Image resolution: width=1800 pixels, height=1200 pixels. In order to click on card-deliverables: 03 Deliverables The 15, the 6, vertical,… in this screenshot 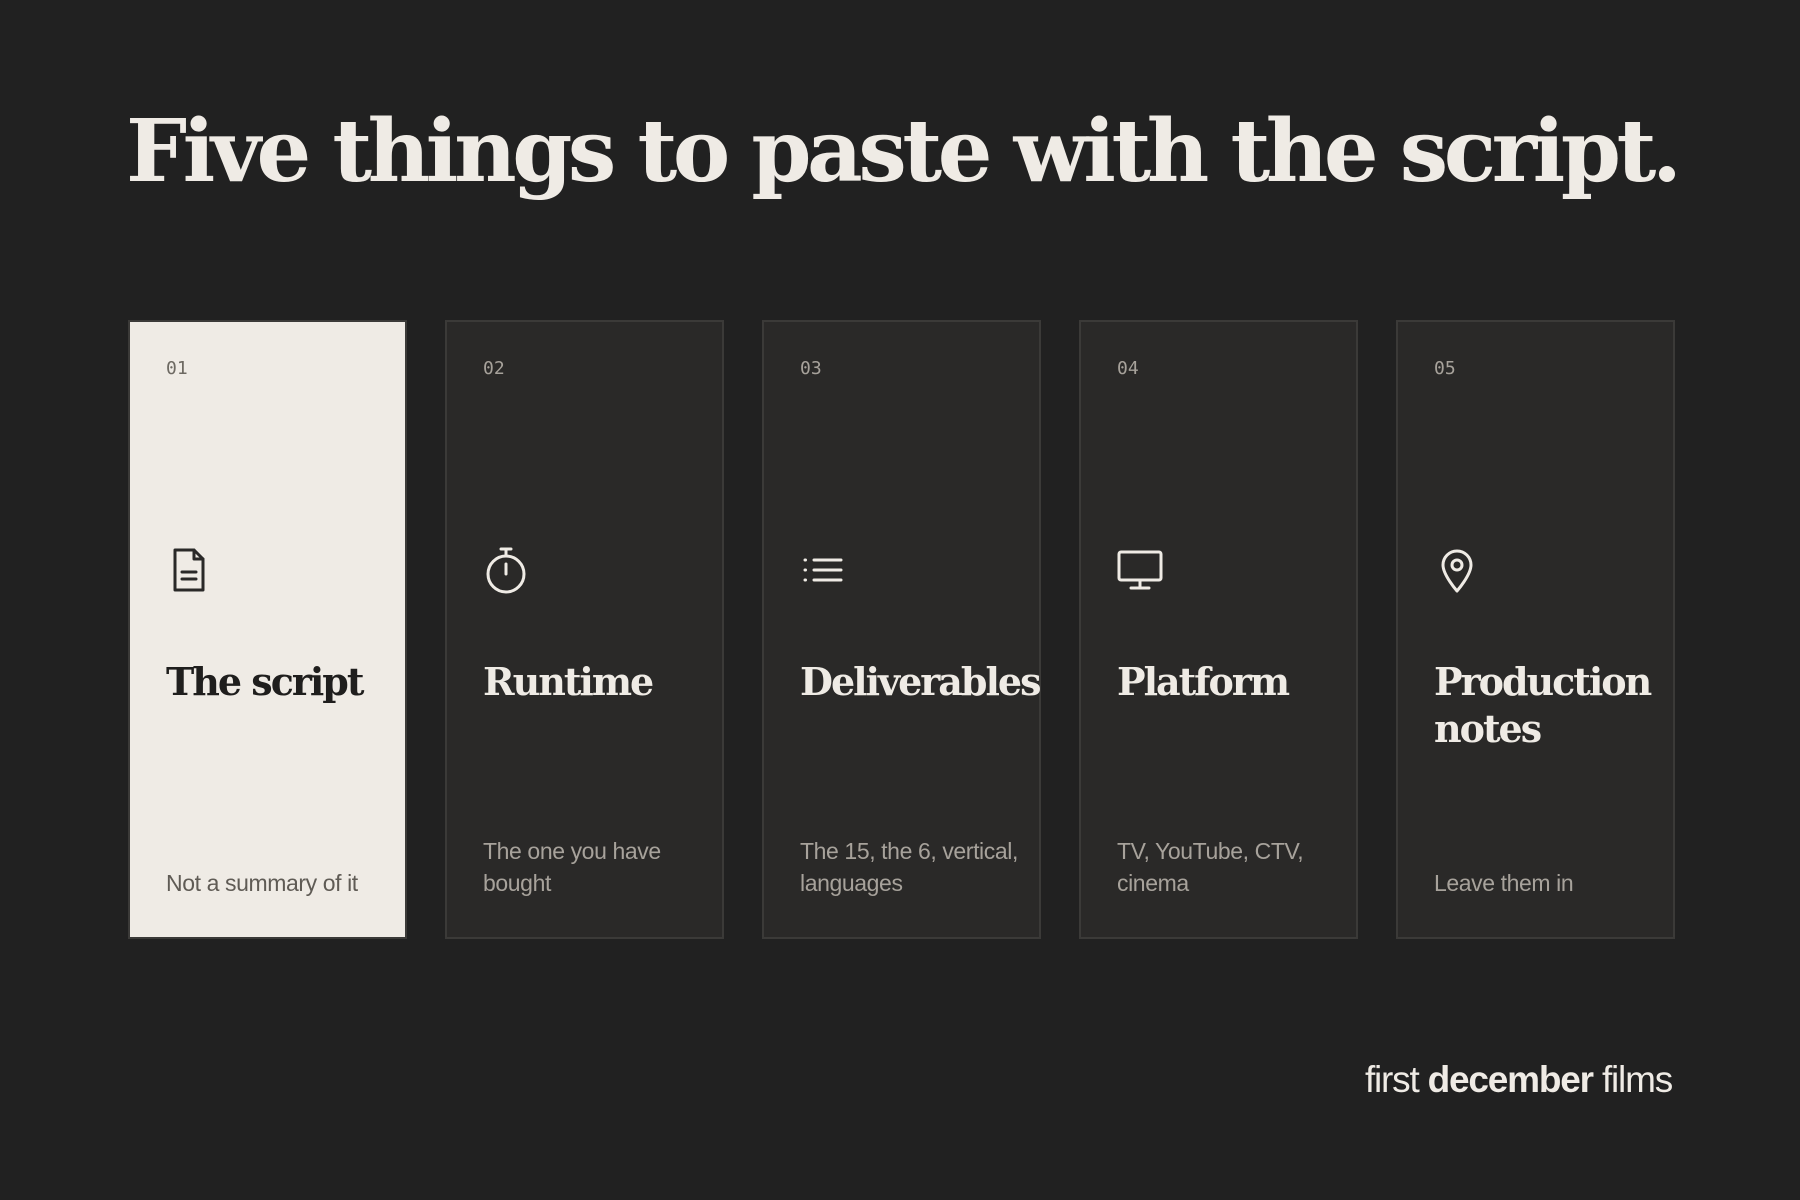, I will do `click(901, 629)`.